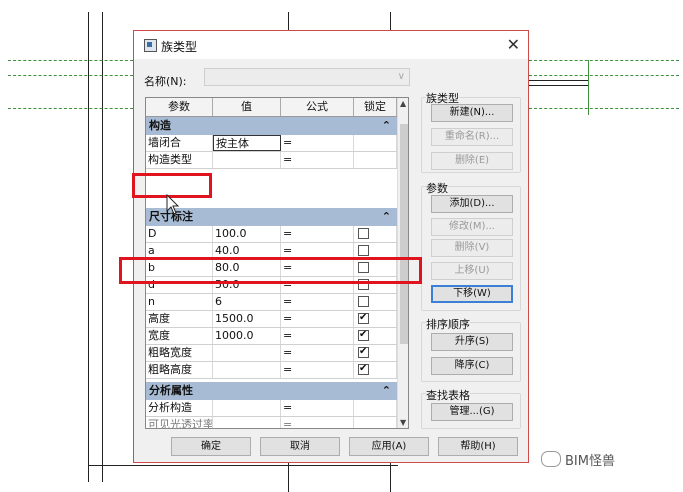 The image size is (683, 492). What do you see at coordinates (478, 446) in the screenshot?
I see `help-button: 帮助(H)` at bounding box center [478, 446].